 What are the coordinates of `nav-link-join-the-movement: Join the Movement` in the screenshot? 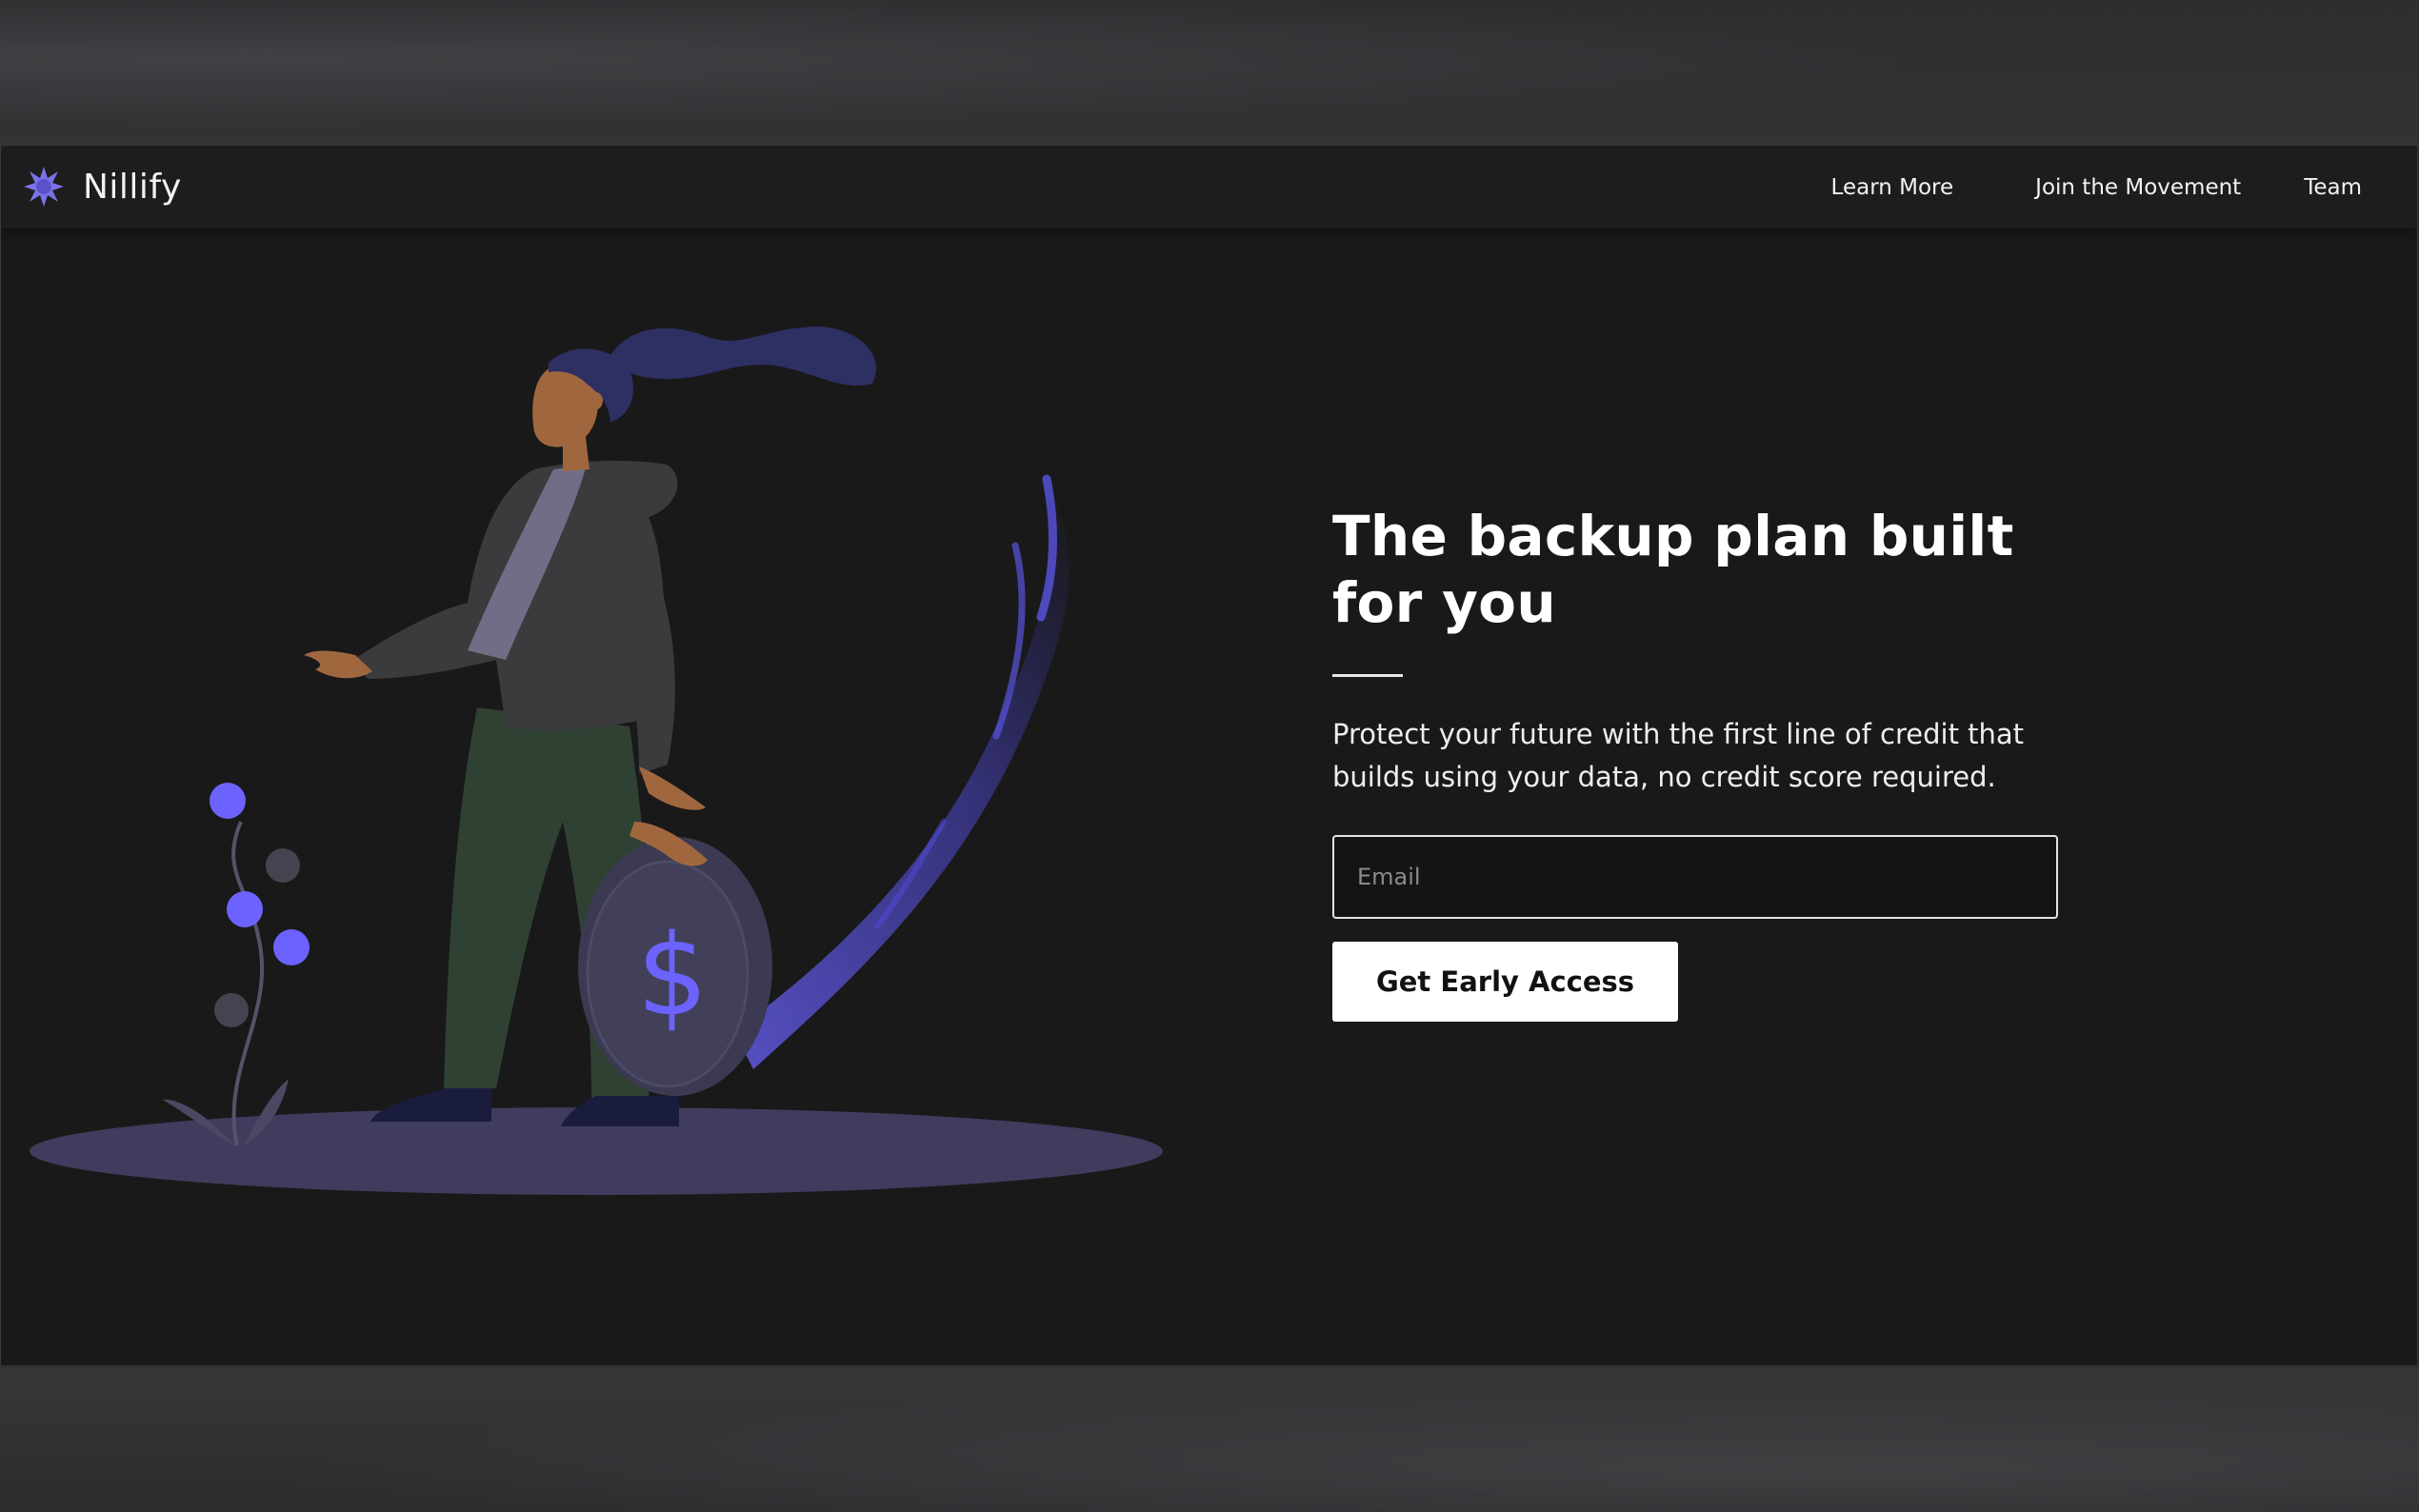 It's located at (2138, 187).